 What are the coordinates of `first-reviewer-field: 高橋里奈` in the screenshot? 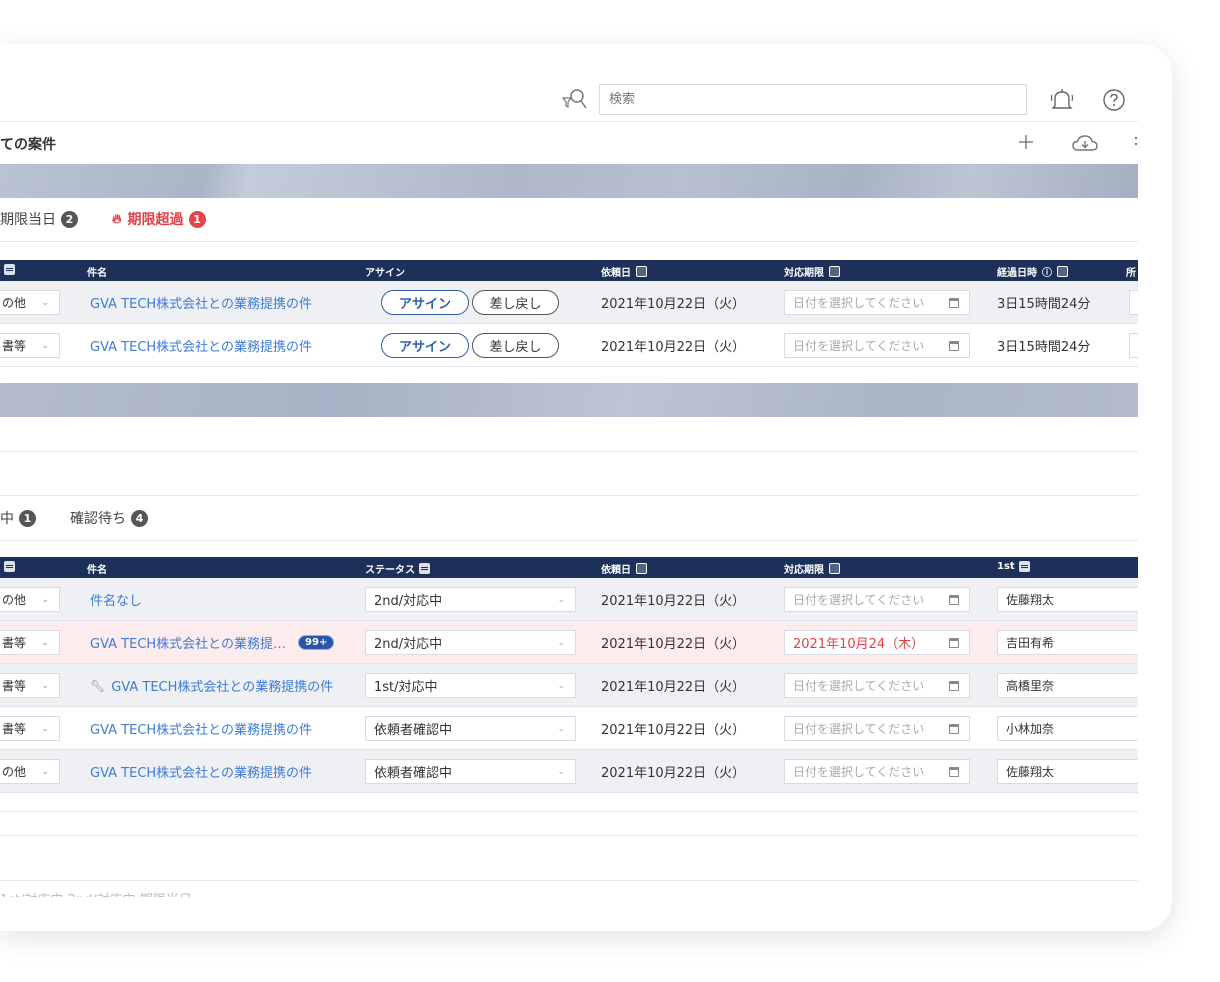 It's located at (1067, 685).